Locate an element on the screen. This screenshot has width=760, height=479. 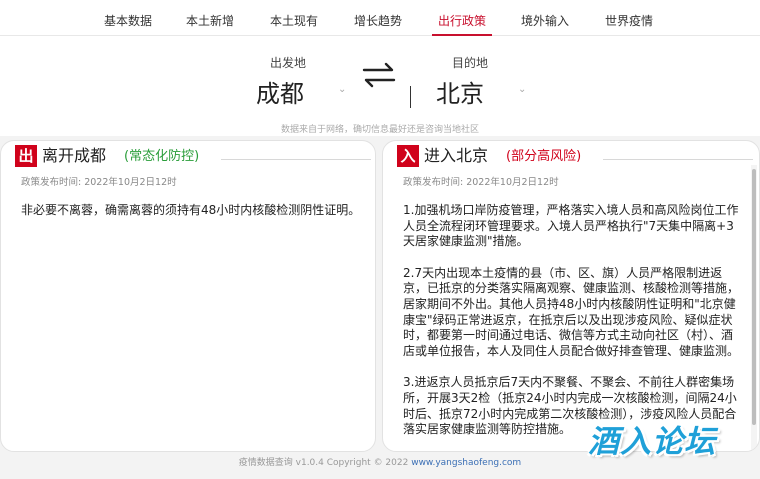
route-divider is located at coordinates (410, 97).